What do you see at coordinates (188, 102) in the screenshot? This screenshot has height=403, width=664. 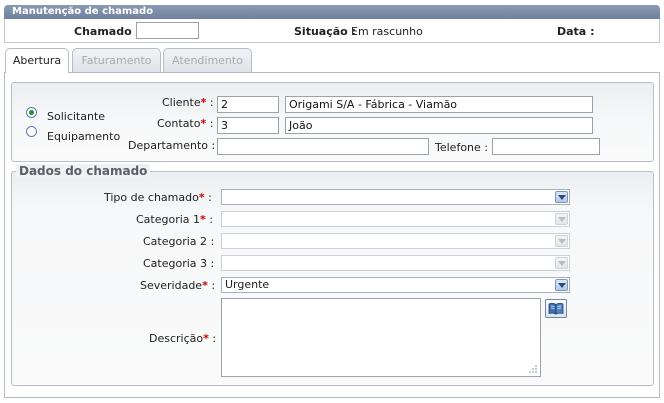 I see `cliente-label: Cliente* :` at bounding box center [188, 102].